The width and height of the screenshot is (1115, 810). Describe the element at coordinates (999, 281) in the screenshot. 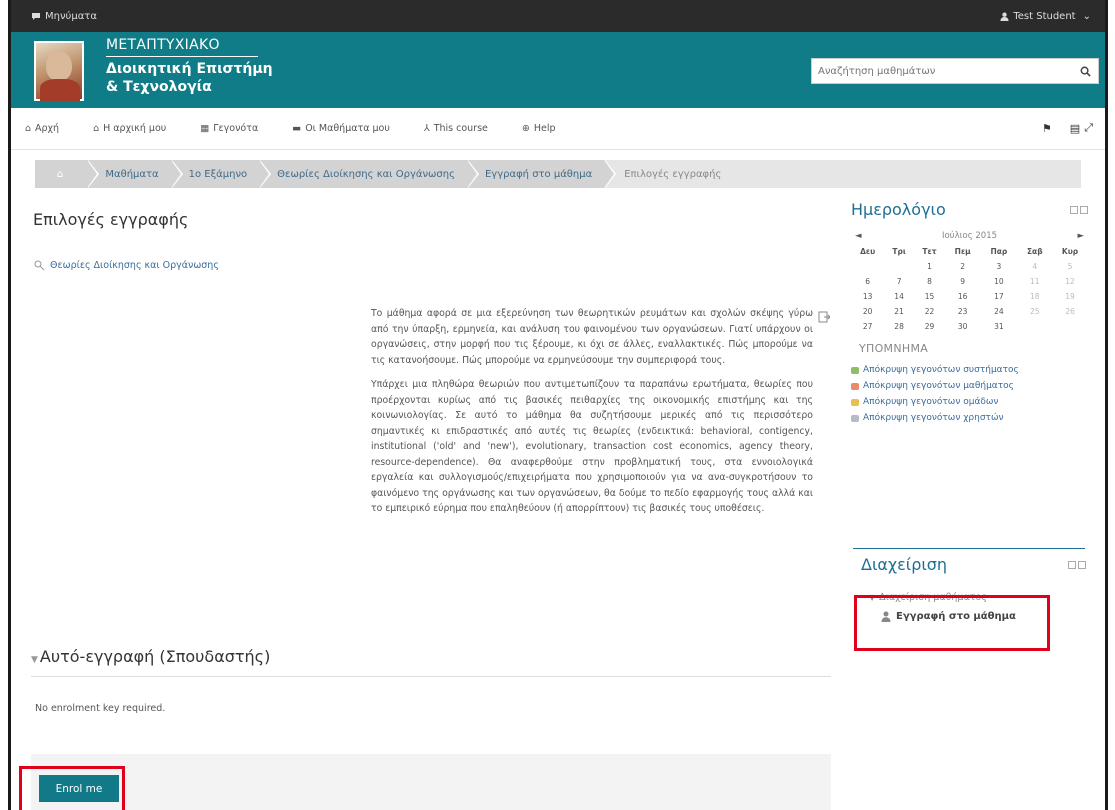

I see `calendar-day: 10` at that location.